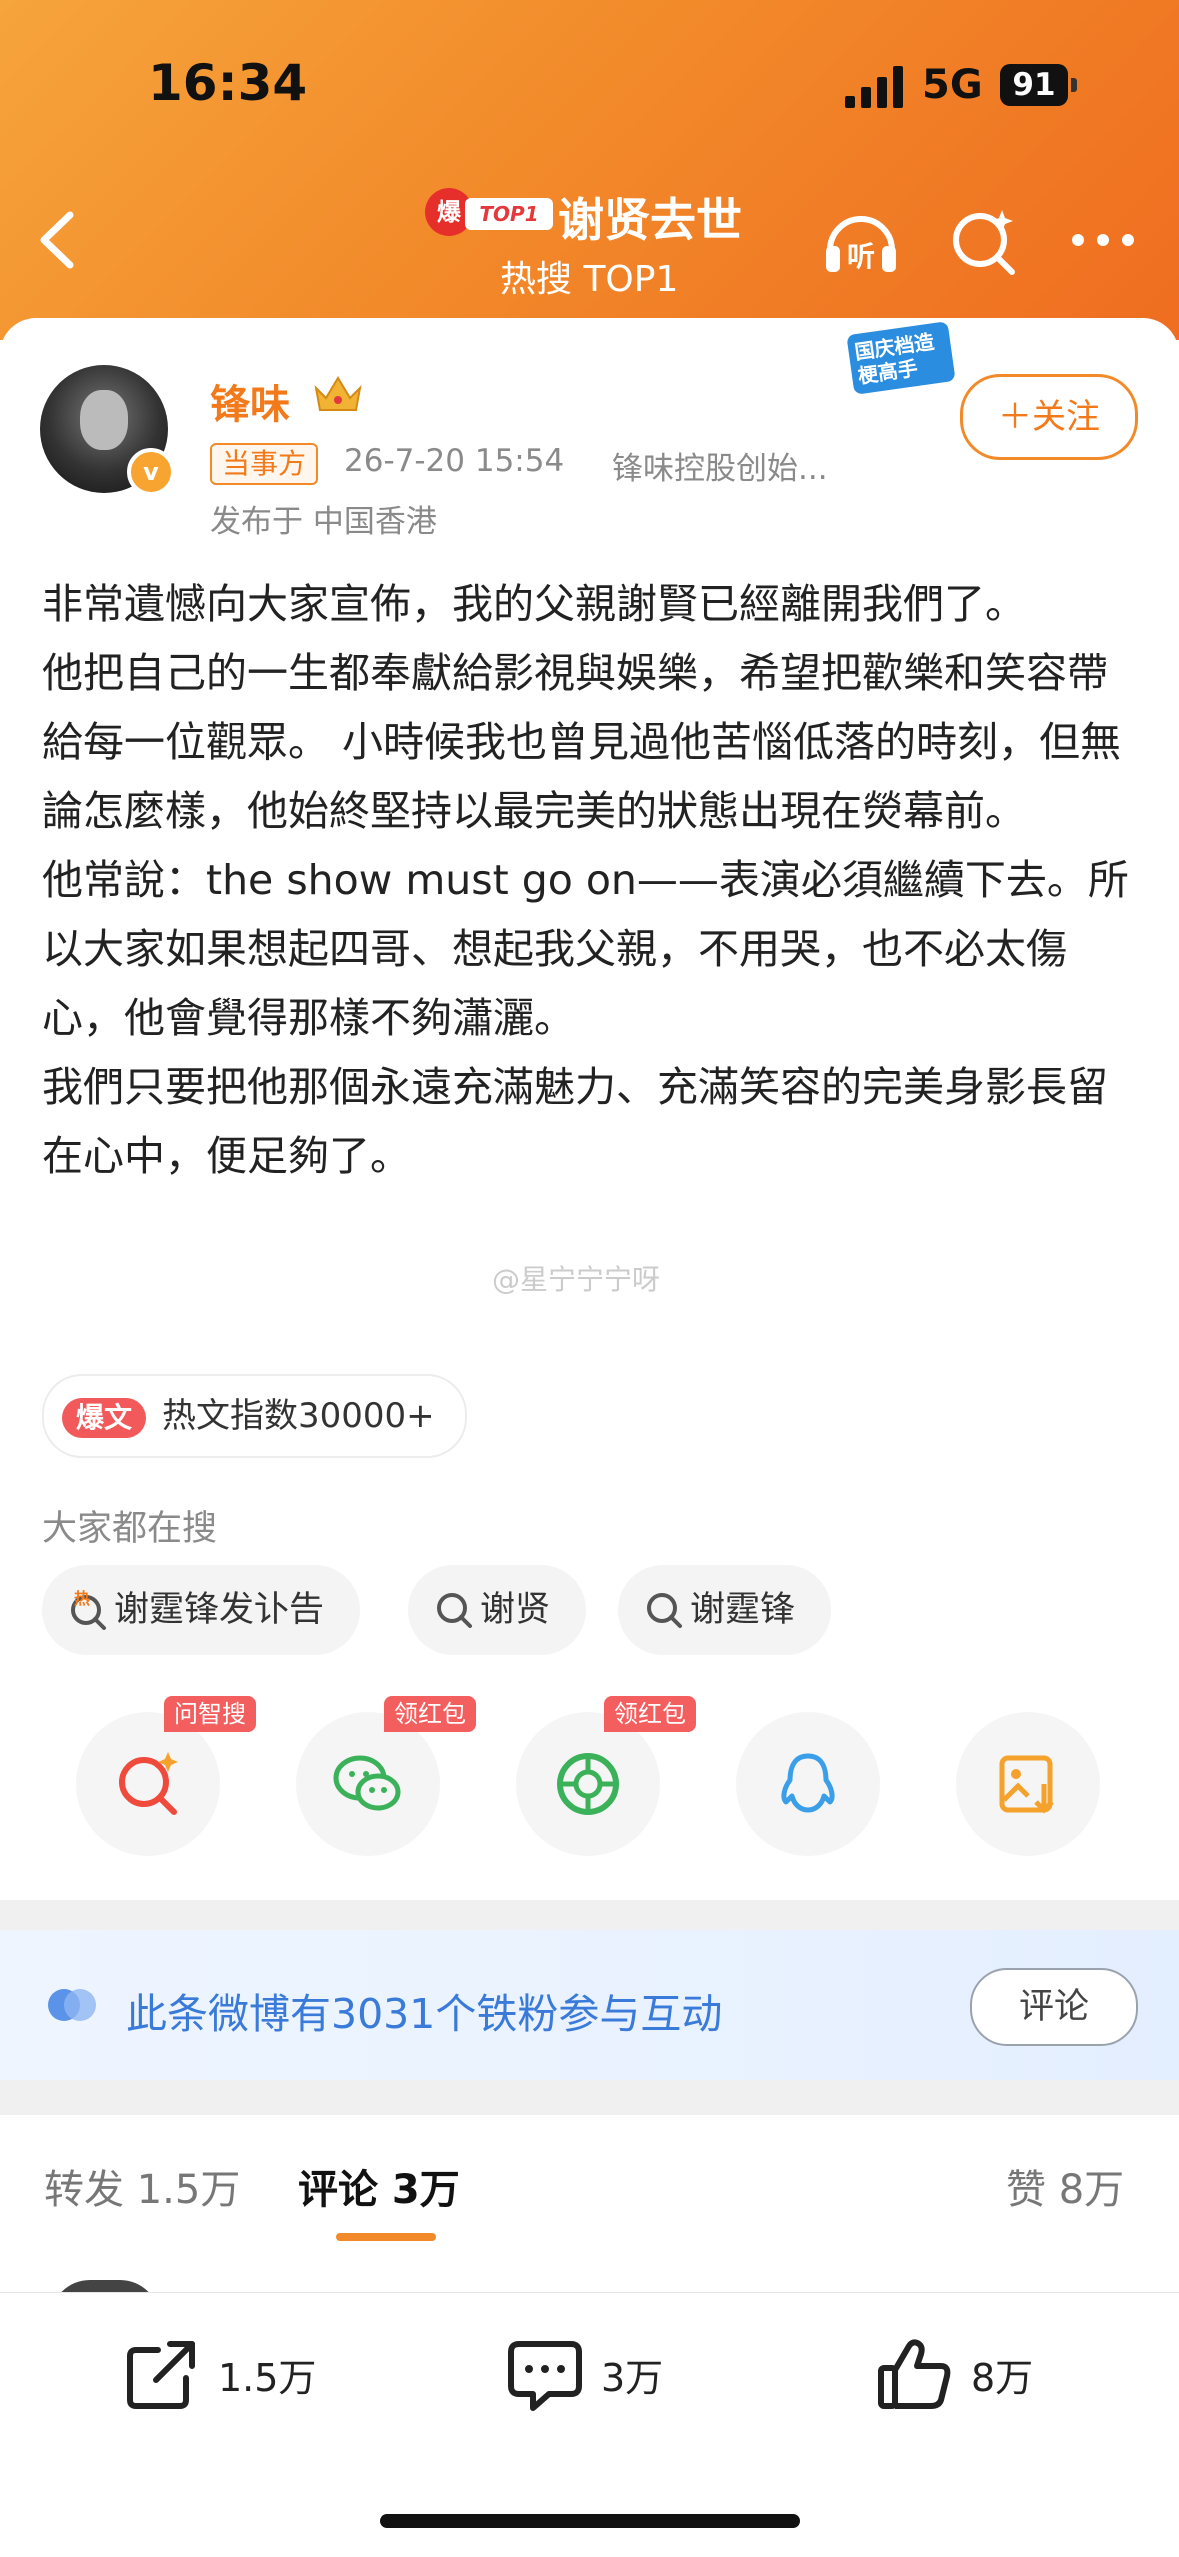  What do you see at coordinates (534, 604) in the screenshot?
I see `post-paragraph: 非常遺憾向大家宣佈，我的父親謝賢已經離開我們了。` at bounding box center [534, 604].